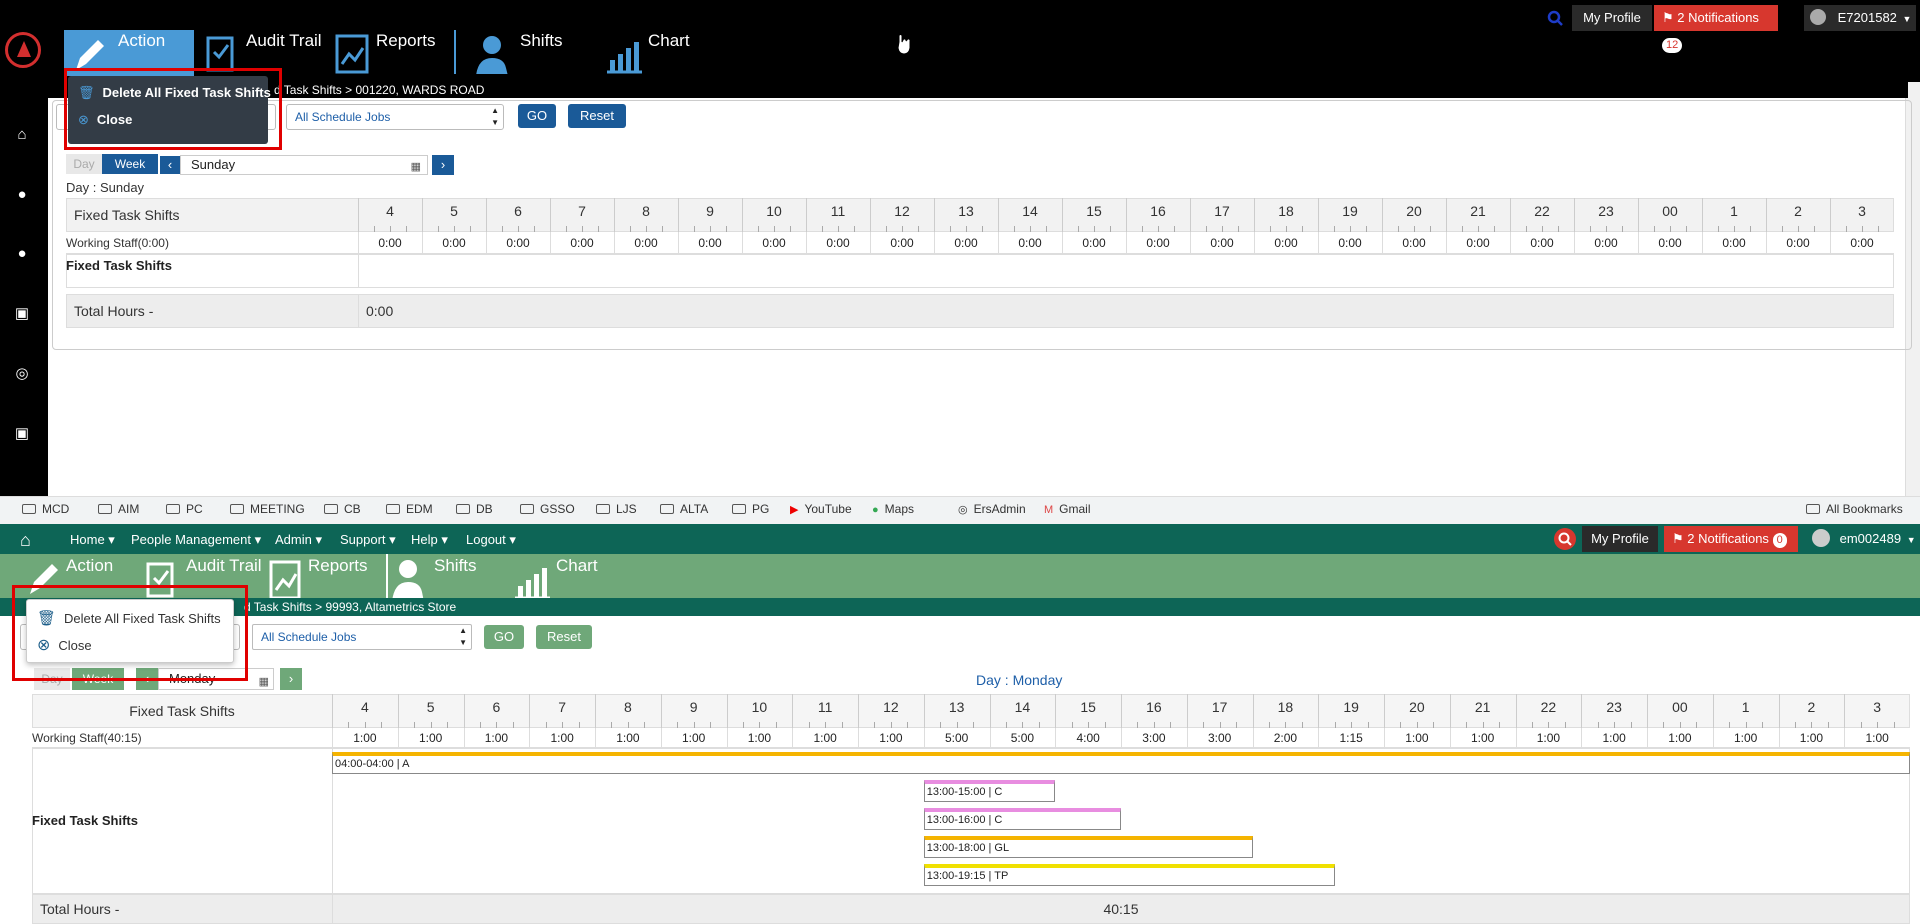 The image size is (1920, 924). I want to click on hour-label: 23, so click(1614, 707).